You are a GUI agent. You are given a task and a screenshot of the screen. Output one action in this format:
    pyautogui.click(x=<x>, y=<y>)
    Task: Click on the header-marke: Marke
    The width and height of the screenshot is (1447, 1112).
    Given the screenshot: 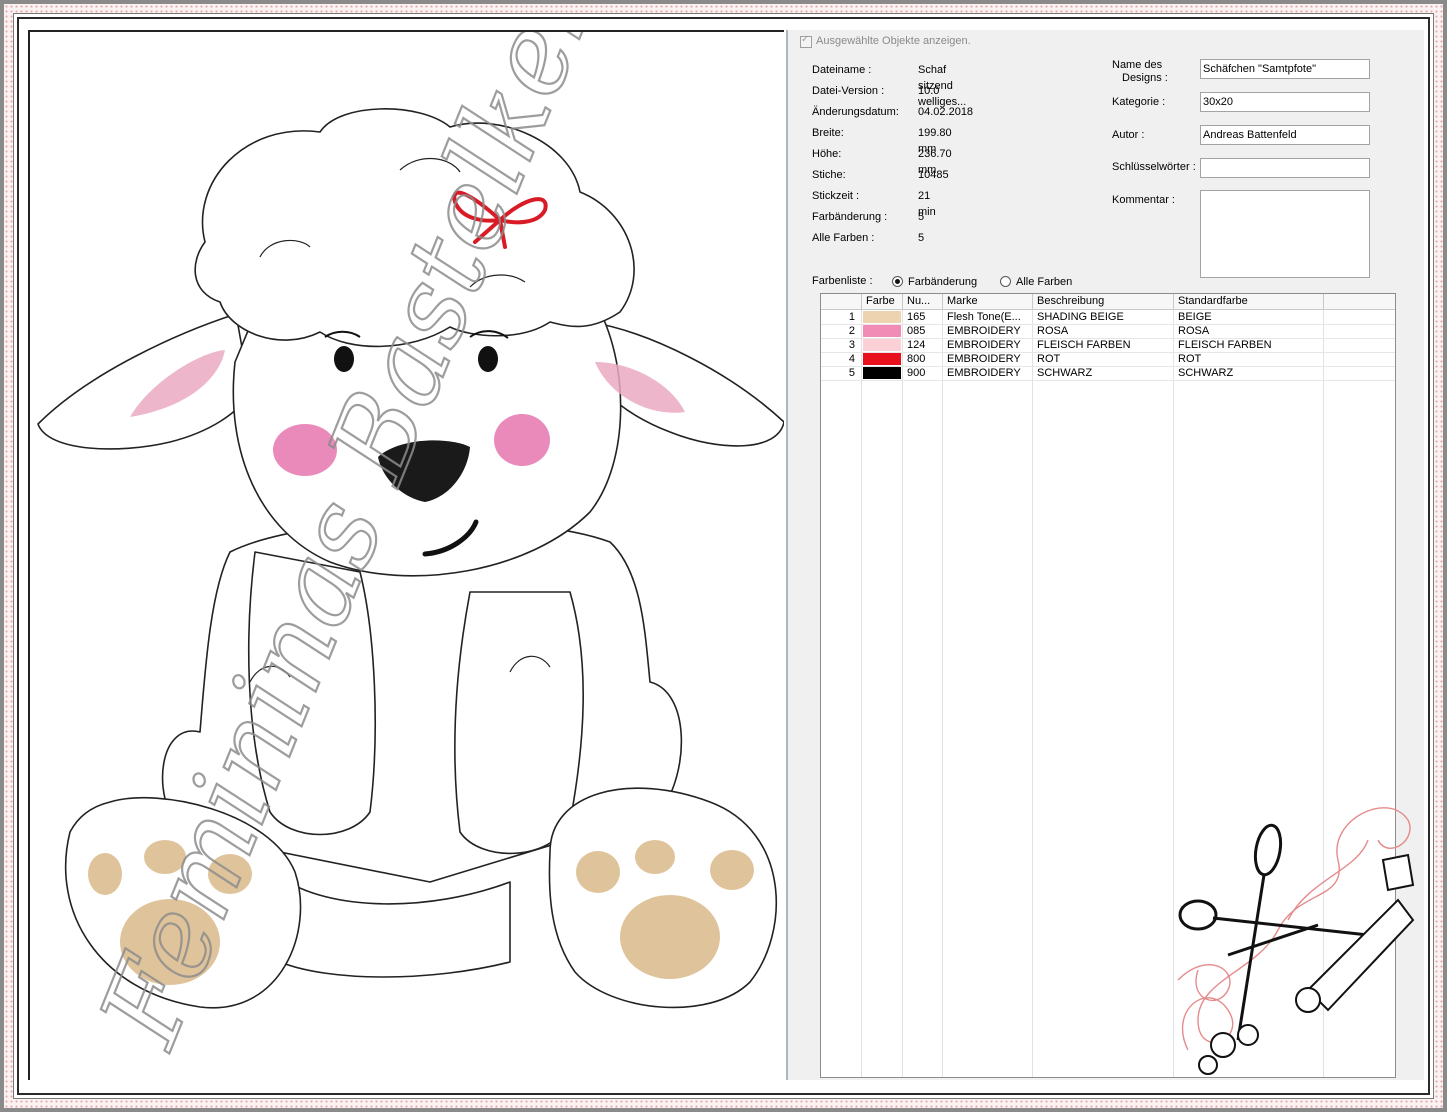 What is the action you would take?
    pyautogui.click(x=988, y=301)
    